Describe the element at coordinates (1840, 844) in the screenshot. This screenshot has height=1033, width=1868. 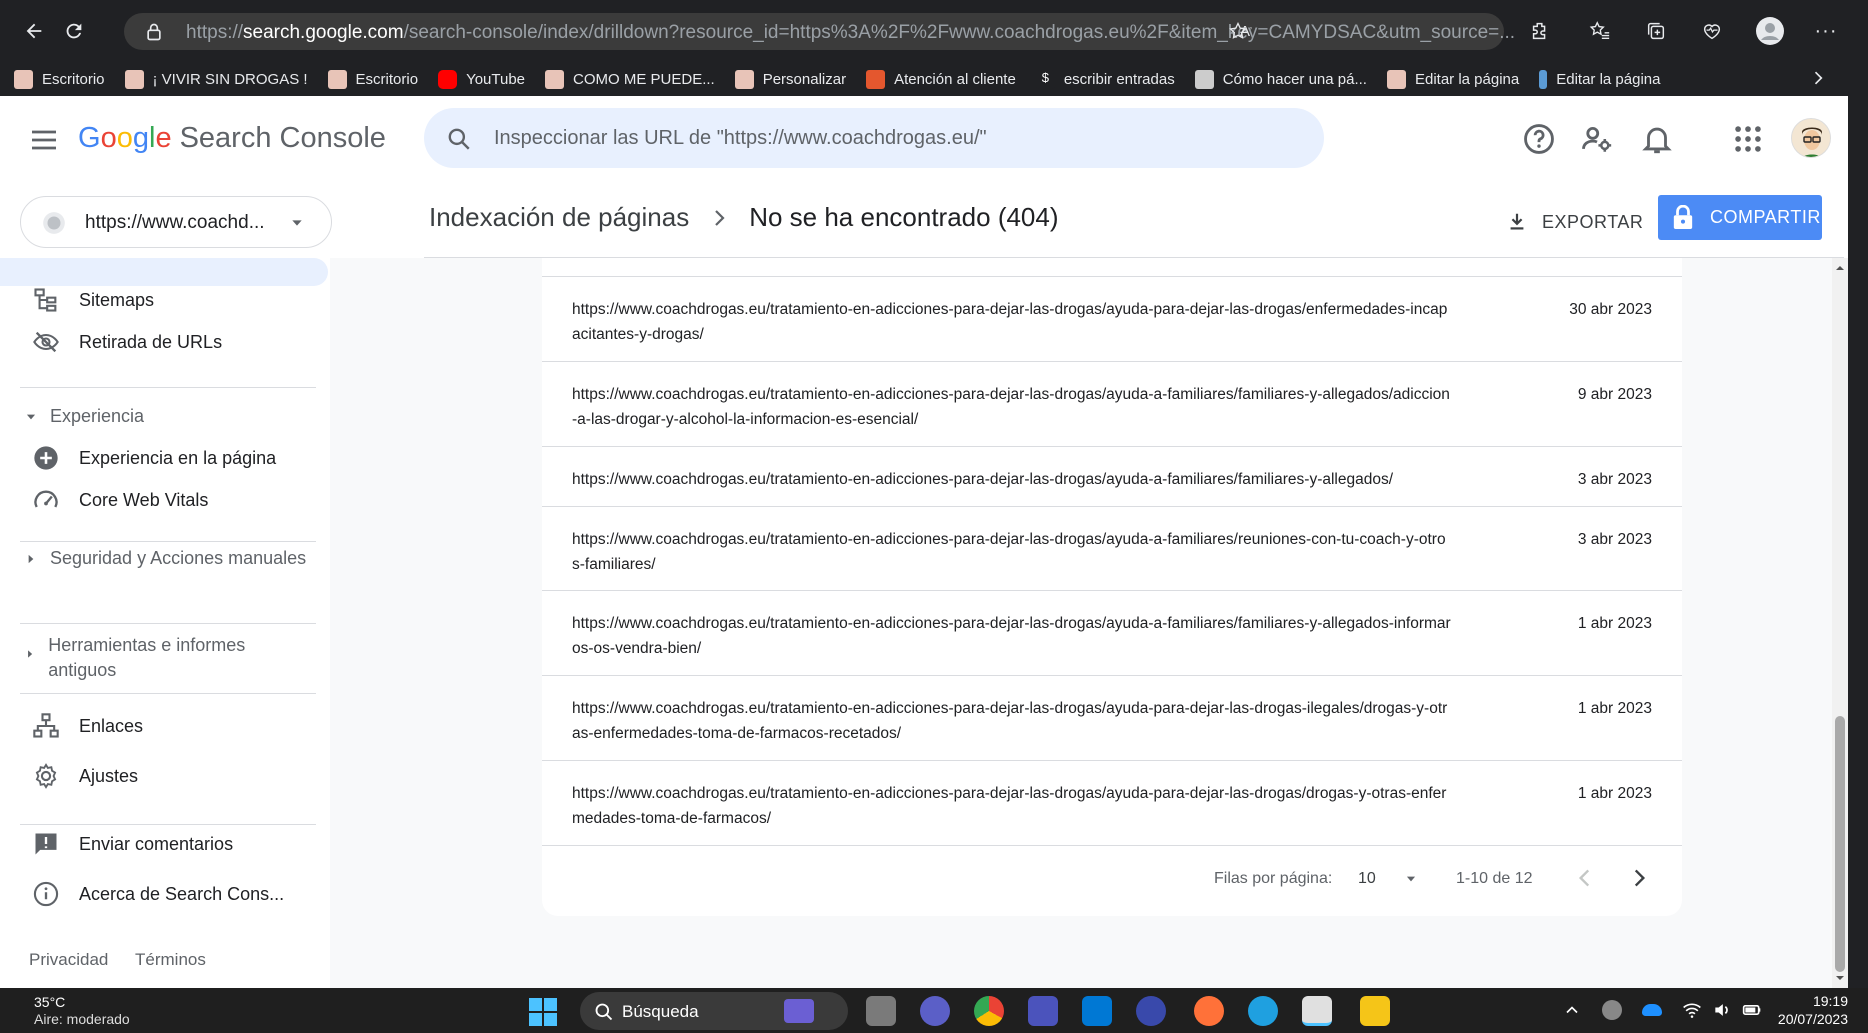
I see `scroll-thumb` at that location.